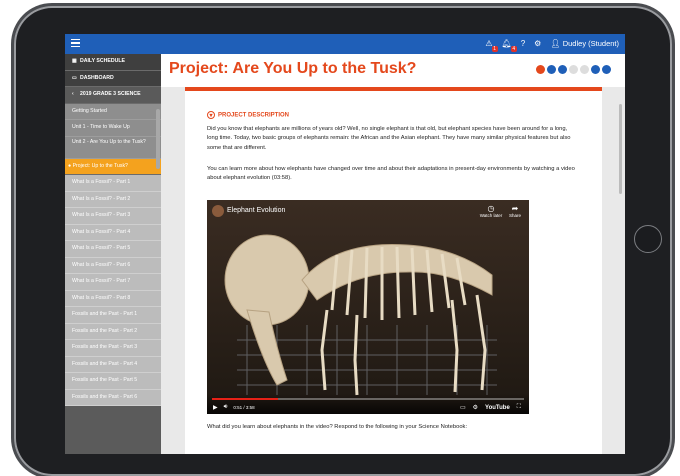  What do you see at coordinates (523, 44) in the screenshot?
I see `help-icon: ?` at bounding box center [523, 44].